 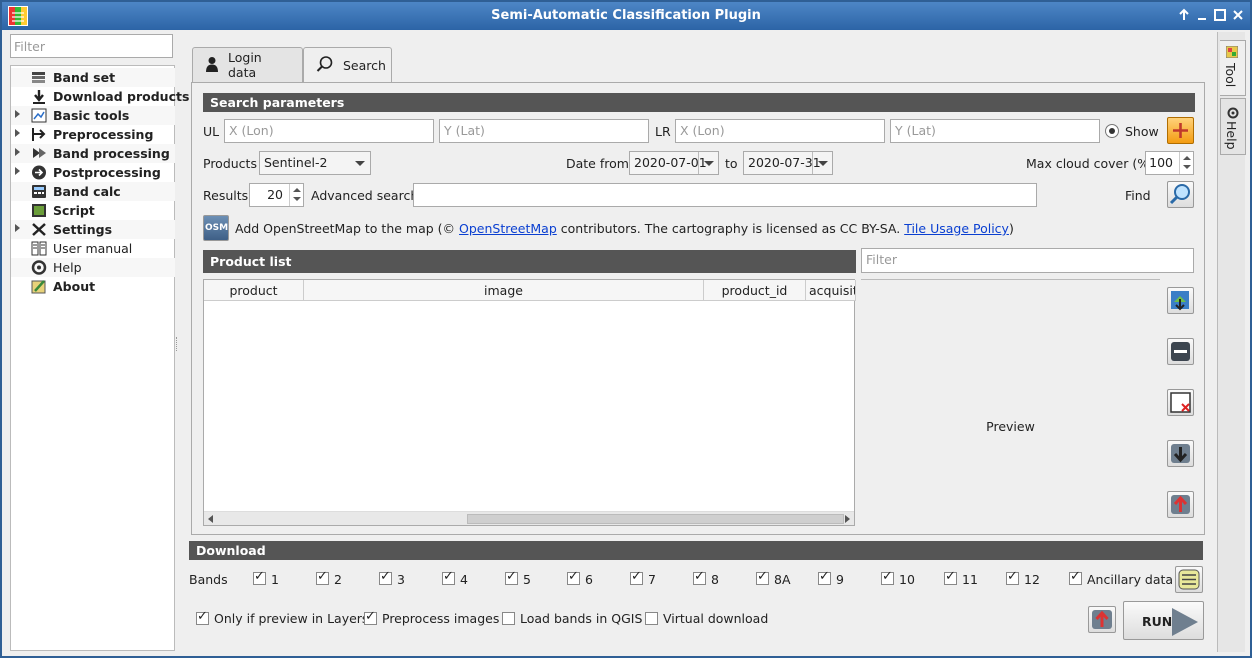 I want to click on osm-button: OSM, so click(x=216, y=228).